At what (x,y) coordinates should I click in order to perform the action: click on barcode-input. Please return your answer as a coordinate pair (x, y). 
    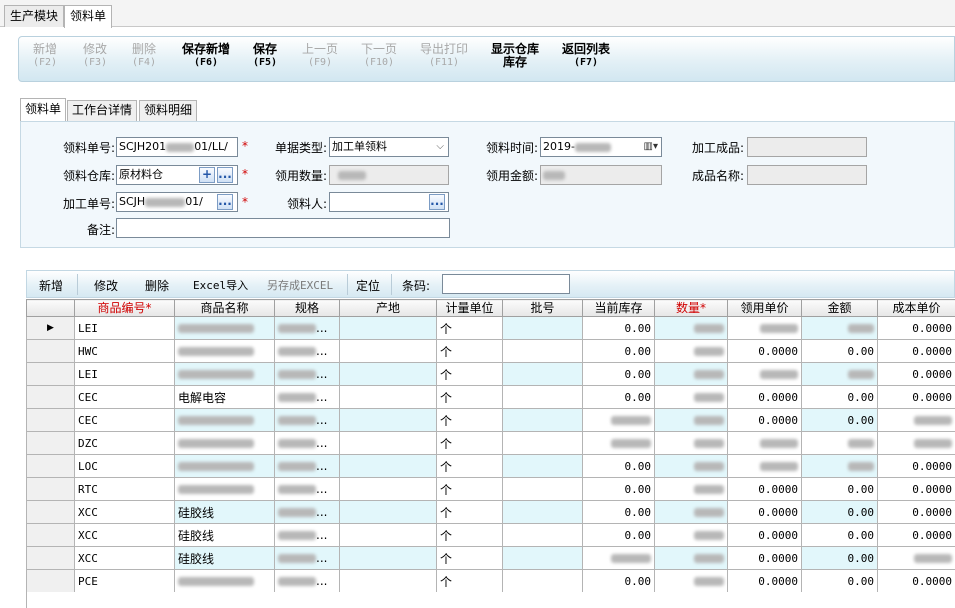
    Looking at the image, I should click on (506, 284).